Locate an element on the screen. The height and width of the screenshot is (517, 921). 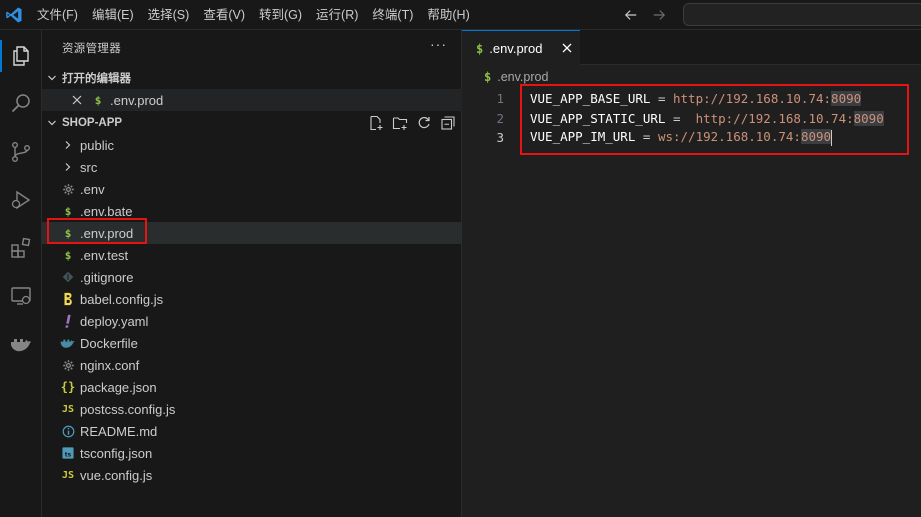
docker-icon is located at coordinates (21, 344).